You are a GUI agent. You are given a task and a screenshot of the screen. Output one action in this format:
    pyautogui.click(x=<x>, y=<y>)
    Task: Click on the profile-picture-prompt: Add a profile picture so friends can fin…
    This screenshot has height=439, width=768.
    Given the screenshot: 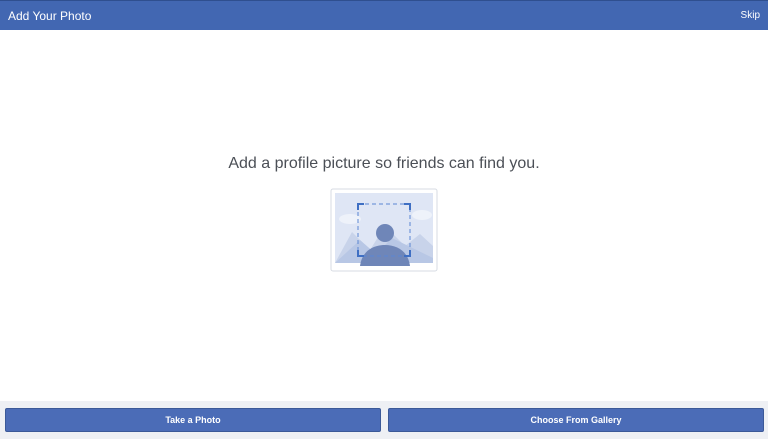 What is the action you would take?
    pyautogui.click(x=384, y=163)
    